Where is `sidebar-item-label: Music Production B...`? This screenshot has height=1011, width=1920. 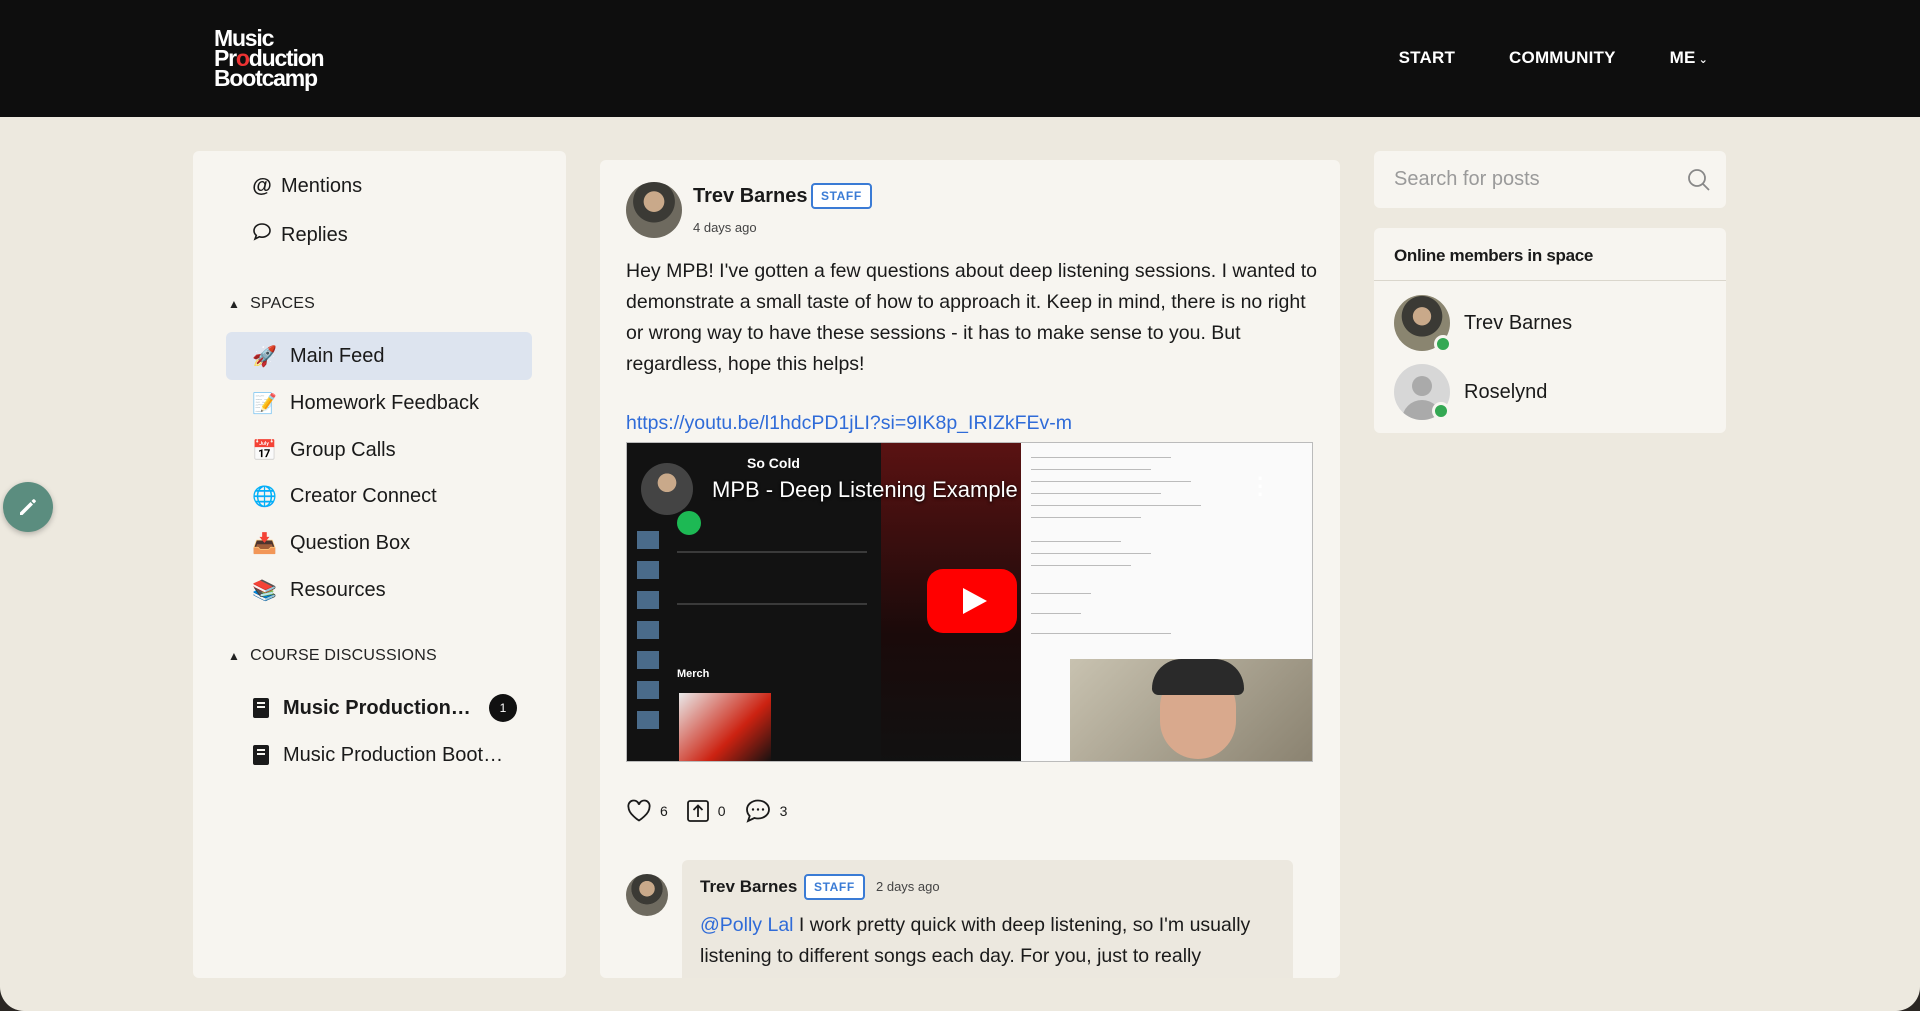
sidebar-item-label: Music Production B... is located at coordinates (379, 707).